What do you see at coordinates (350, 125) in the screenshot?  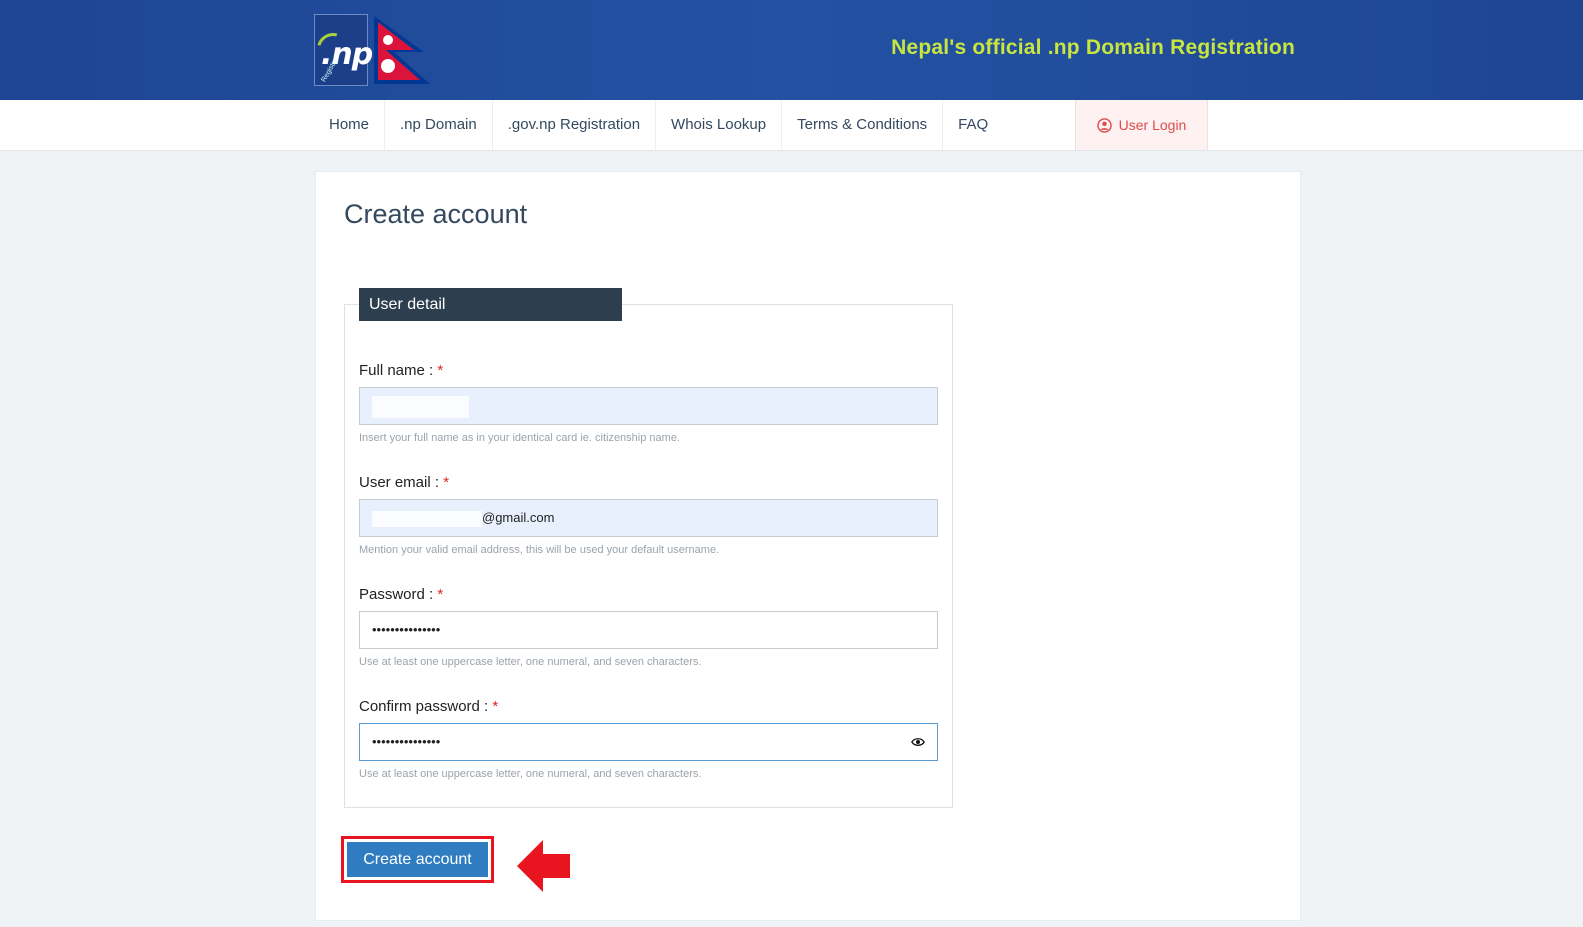 I see `nav-home: Home` at bounding box center [350, 125].